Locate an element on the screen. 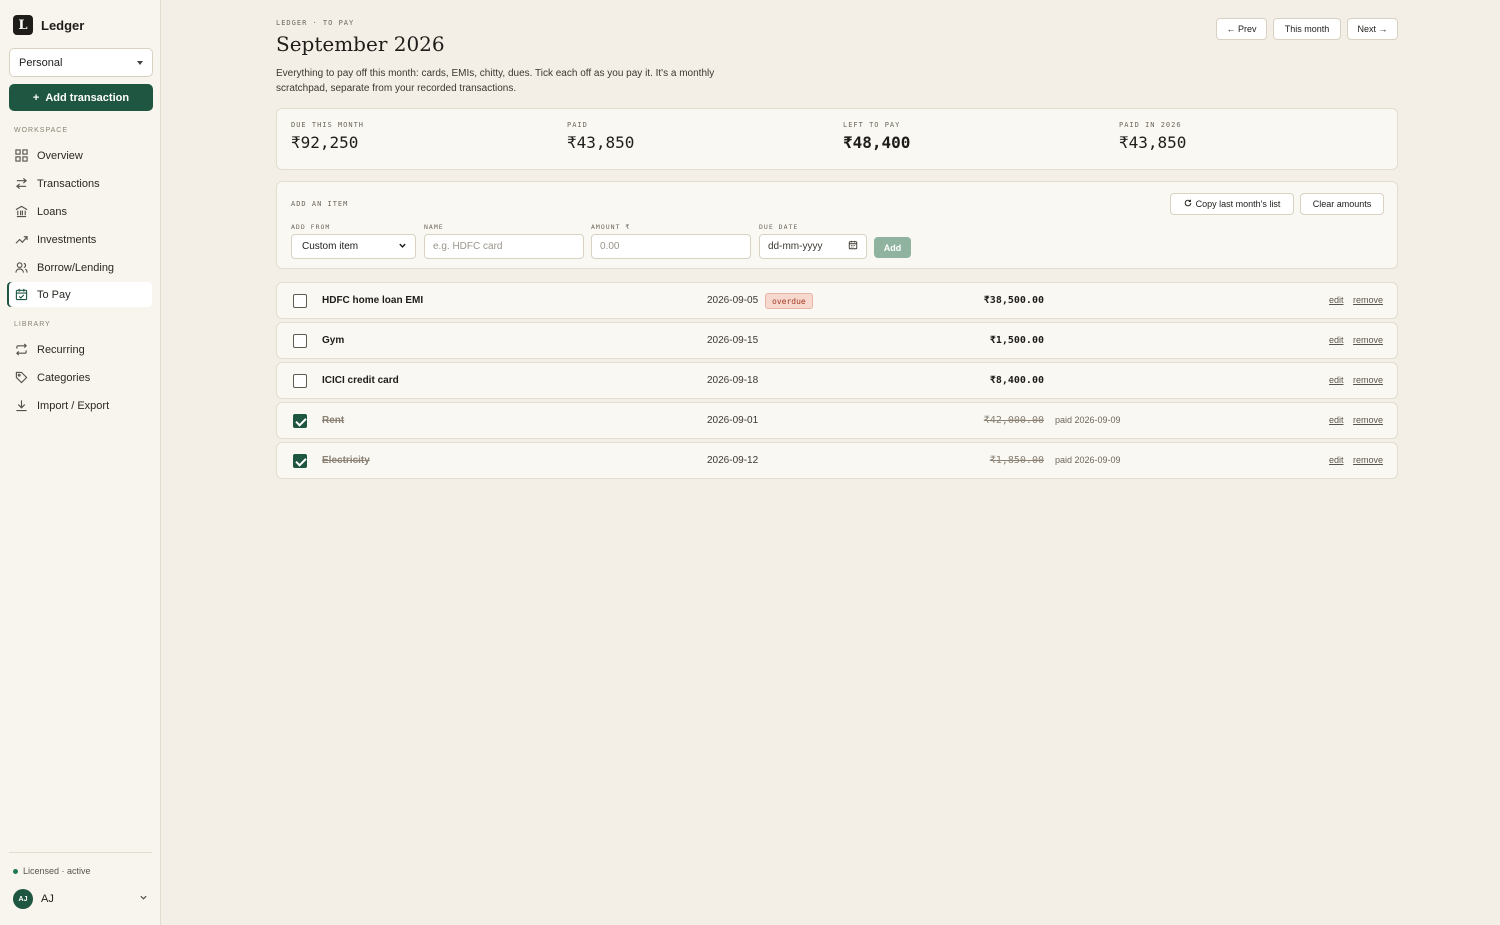 Image resolution: width=1500 pixels, height=925 pixels. people-icon is located at coordinates (21, 267).